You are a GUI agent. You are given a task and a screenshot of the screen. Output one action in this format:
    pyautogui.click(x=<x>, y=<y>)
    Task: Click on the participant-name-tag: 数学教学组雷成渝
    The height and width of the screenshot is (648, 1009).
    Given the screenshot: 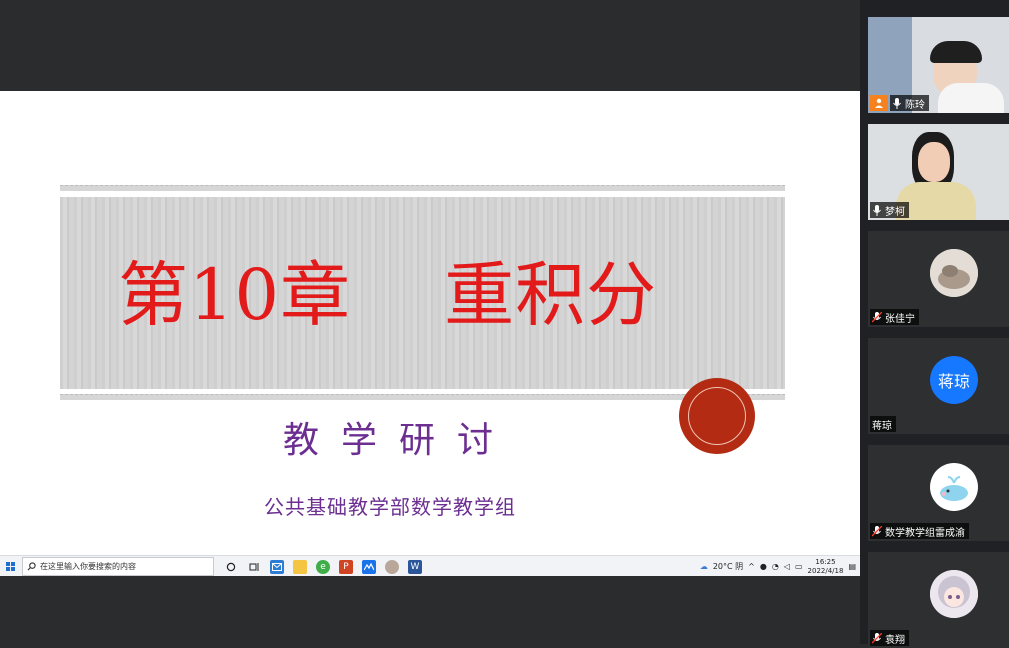 What is the action you would take?
    pyautogui.click(x=919, y=531)
    